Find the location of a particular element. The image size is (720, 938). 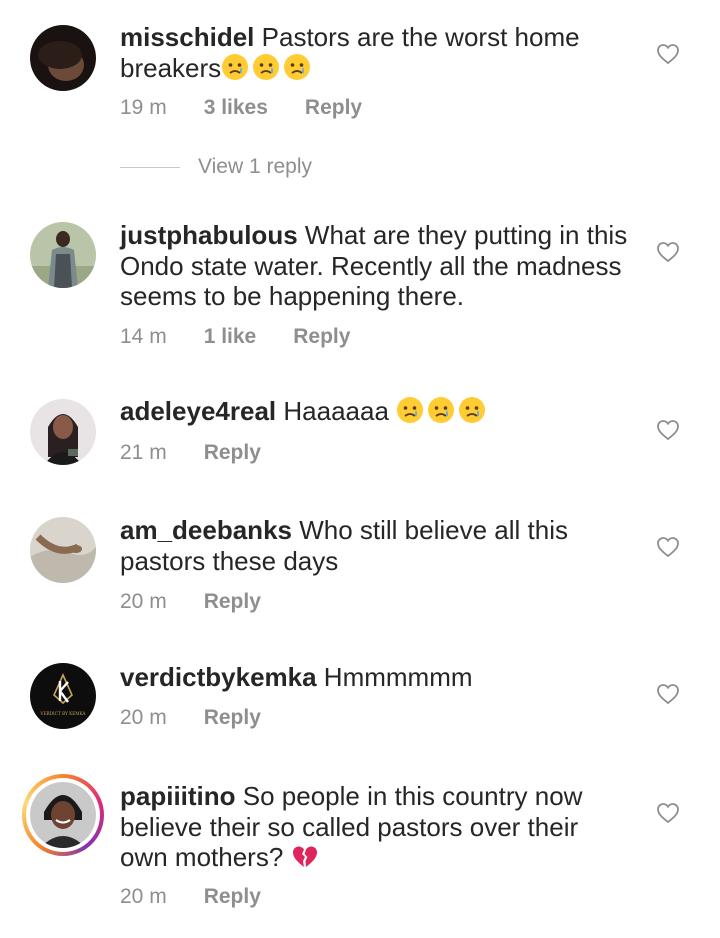

comment-time: 14 m is located at coordinates (143, 336).